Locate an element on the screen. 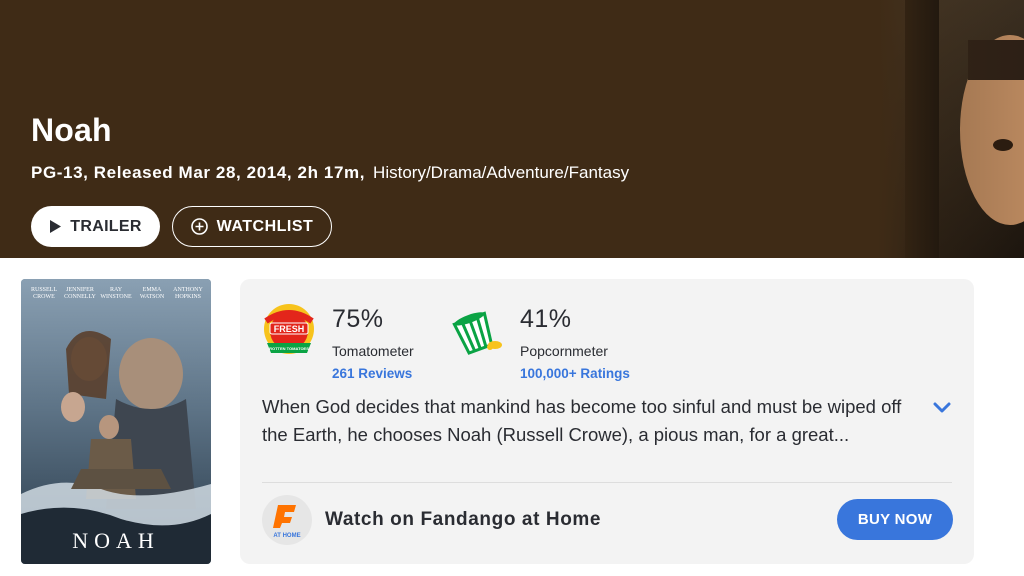 The width and height of the screenshot is (1024, 576). add-circle-icon is located at coordinates (199, 226).